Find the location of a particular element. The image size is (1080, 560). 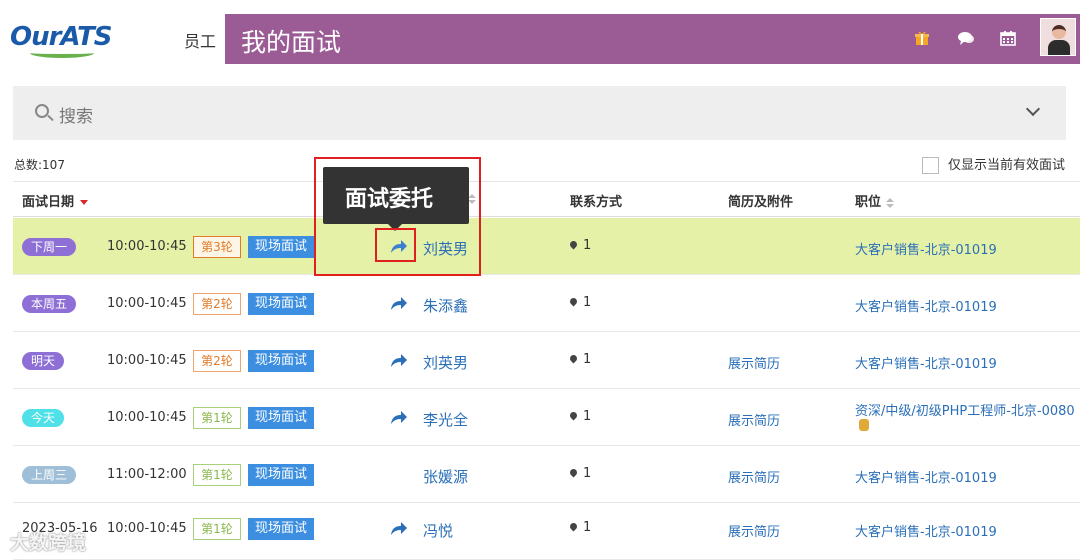

ourats-logo: OurATS is located at coordinates (61, 38).